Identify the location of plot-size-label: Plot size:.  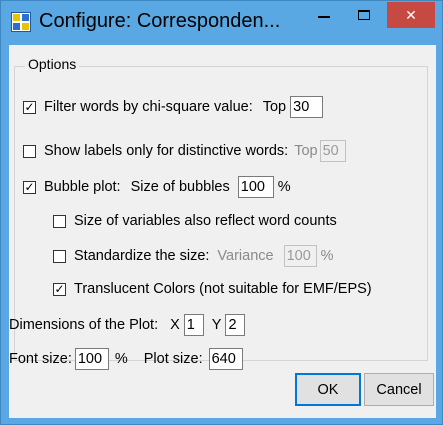
(173, 359).